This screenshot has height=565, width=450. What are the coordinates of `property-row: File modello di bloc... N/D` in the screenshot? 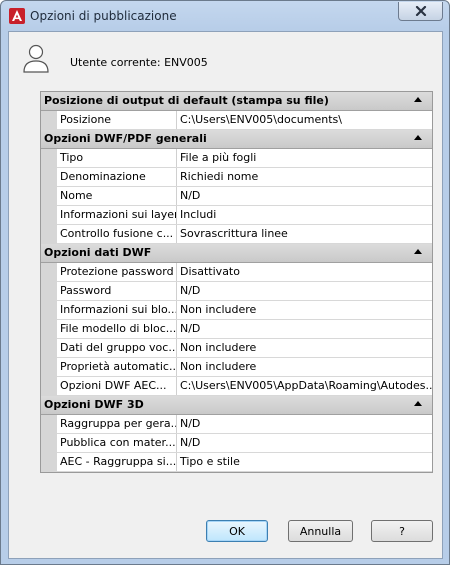 It's located at (236, 329).